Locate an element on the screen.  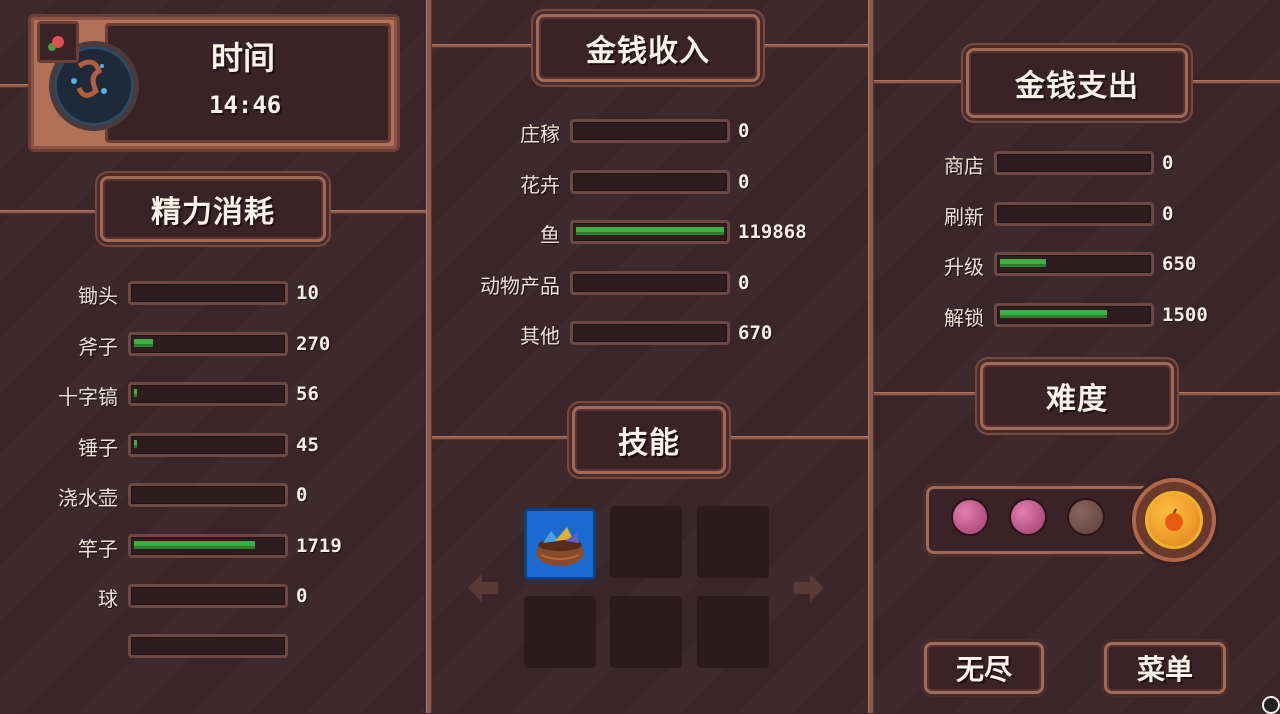
stat-label: 庄稼 is located at coordinates (540, 134).